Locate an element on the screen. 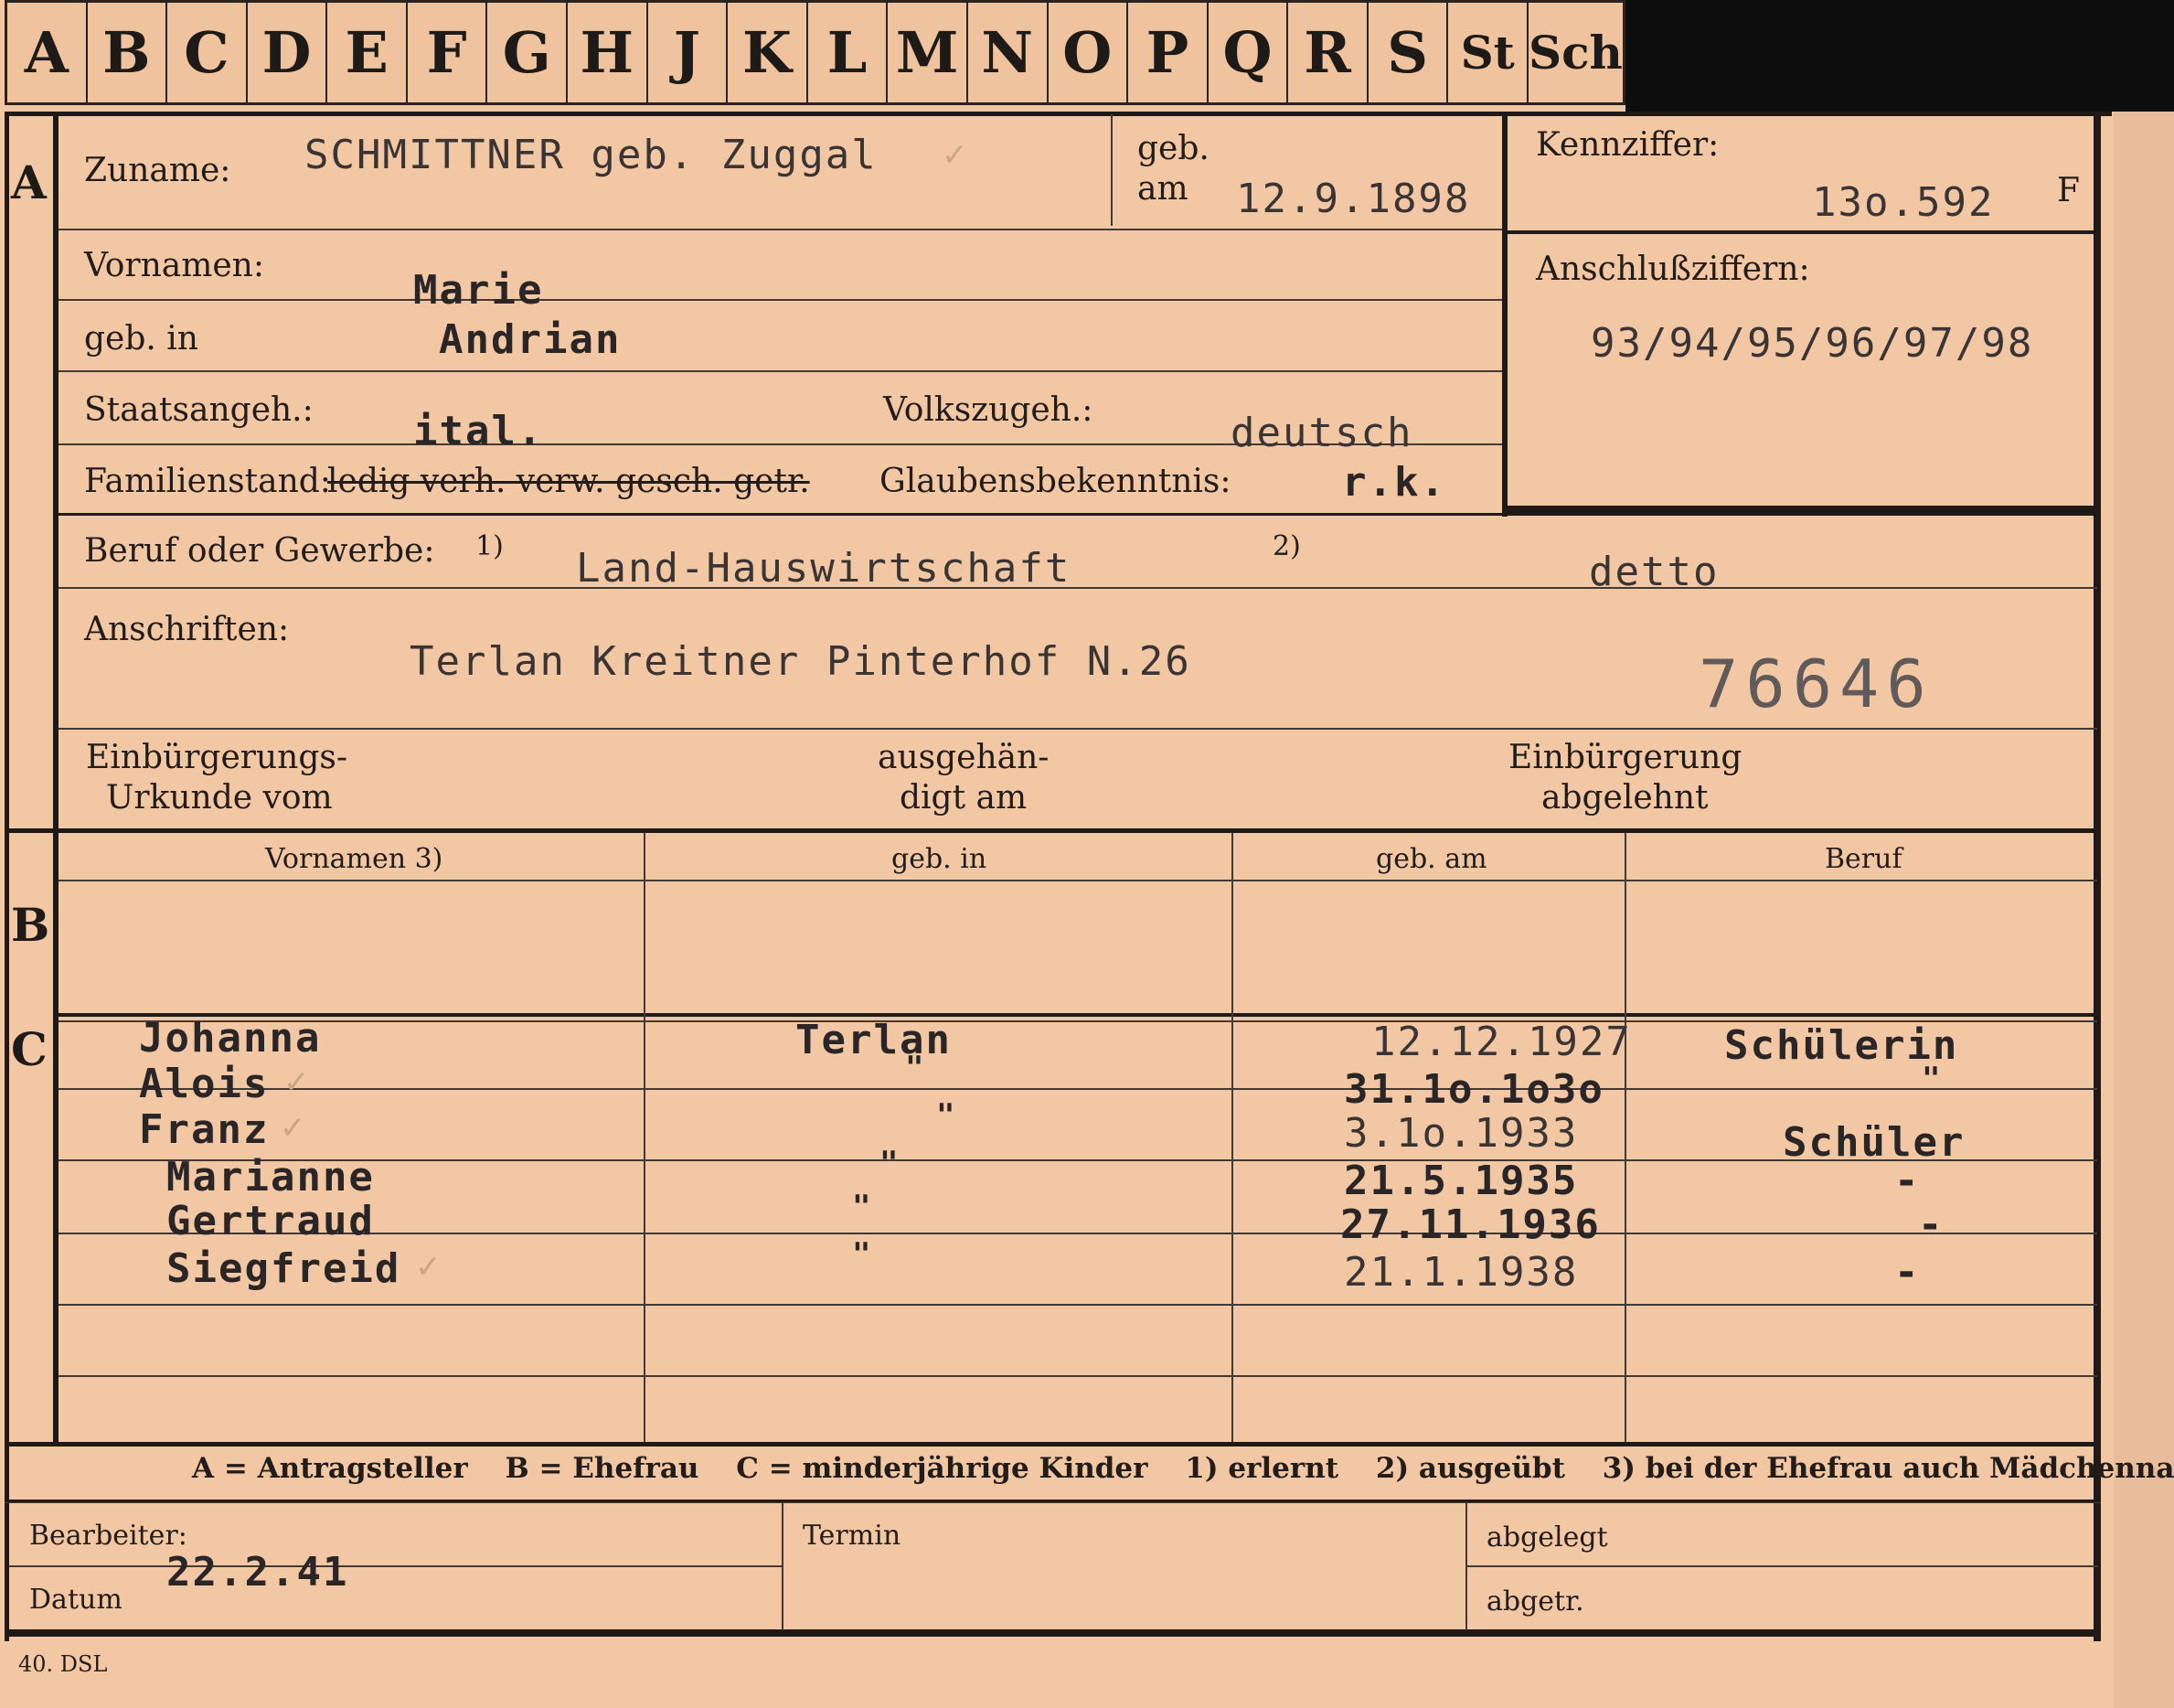 This screenshot has width=2174, height=1708. index-tab-g: G is located at coordinates (528, 53).